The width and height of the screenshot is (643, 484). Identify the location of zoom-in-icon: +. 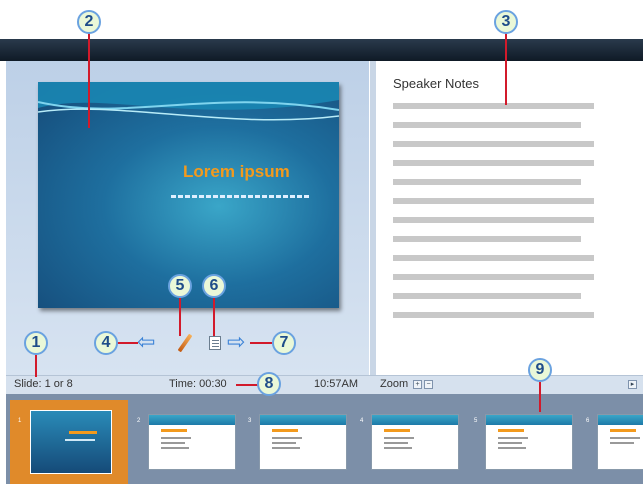
(417, 384).